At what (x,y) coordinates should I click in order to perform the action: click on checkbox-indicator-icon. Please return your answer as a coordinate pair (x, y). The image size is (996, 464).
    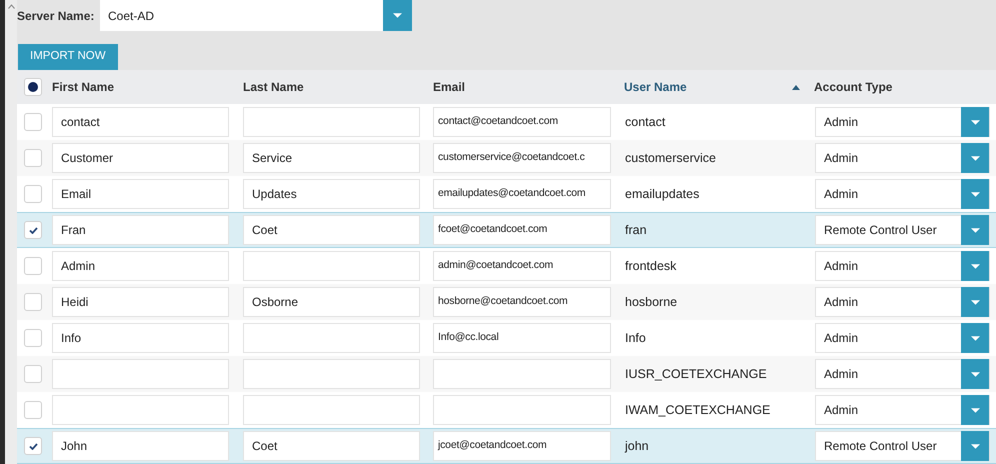
    Looking at the image, I should click on (33, 87).